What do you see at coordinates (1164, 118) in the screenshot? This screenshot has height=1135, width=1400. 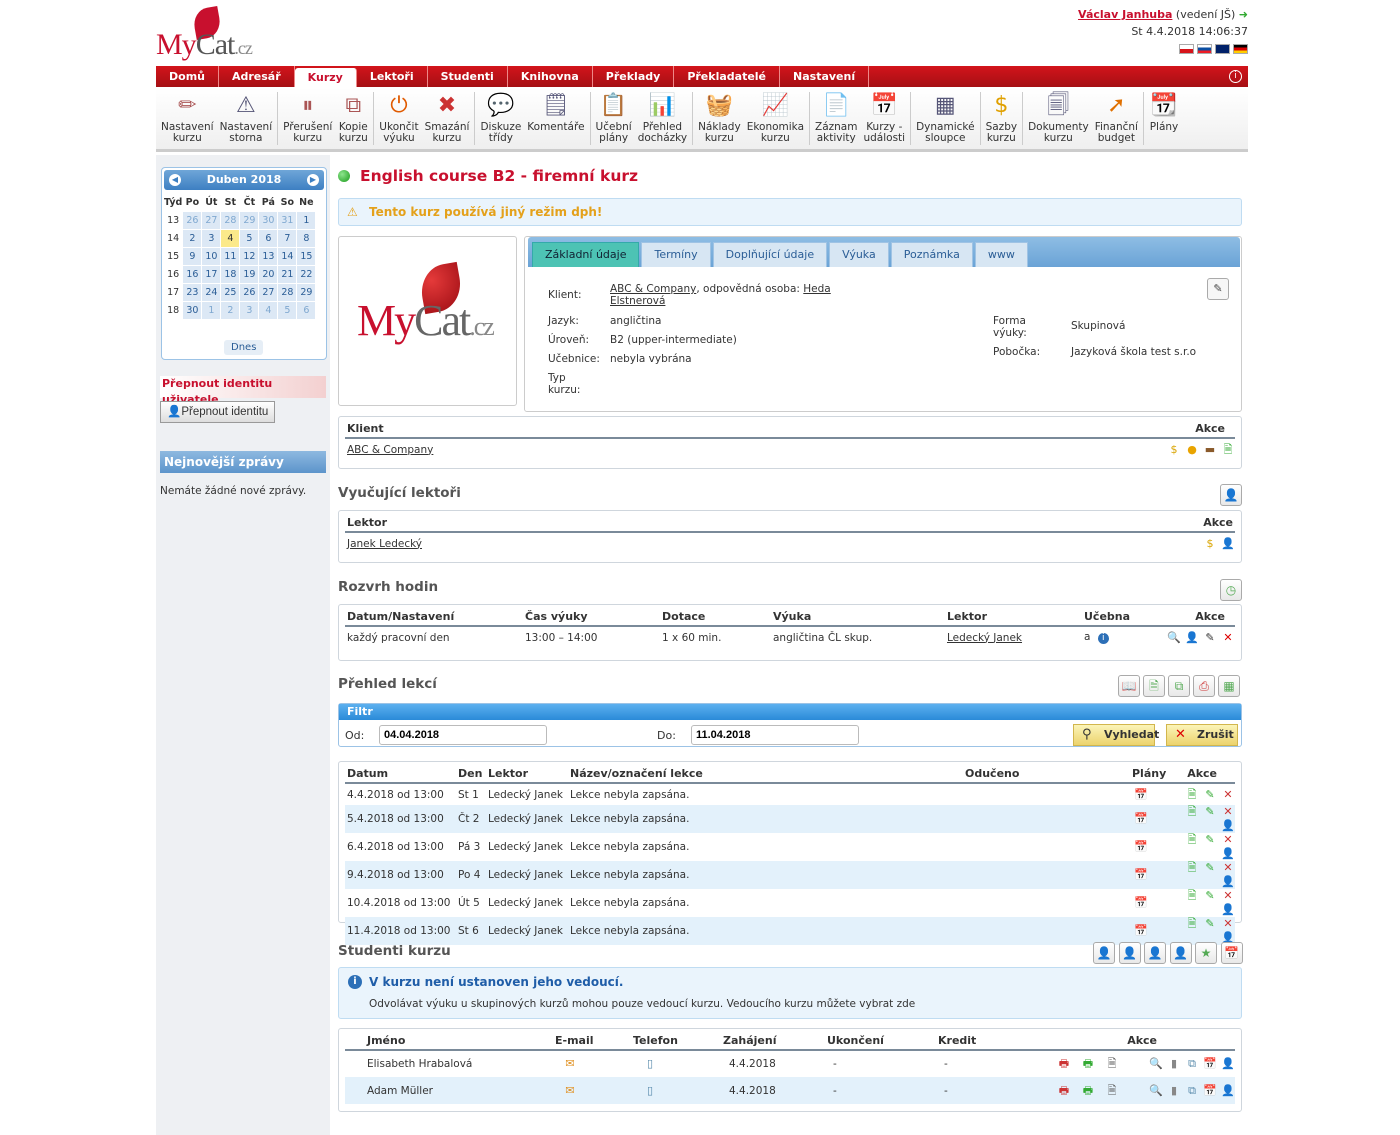 I see `toolbar-plans-calendar-button: 📆 Plány` at bounding box center [1164, 118].